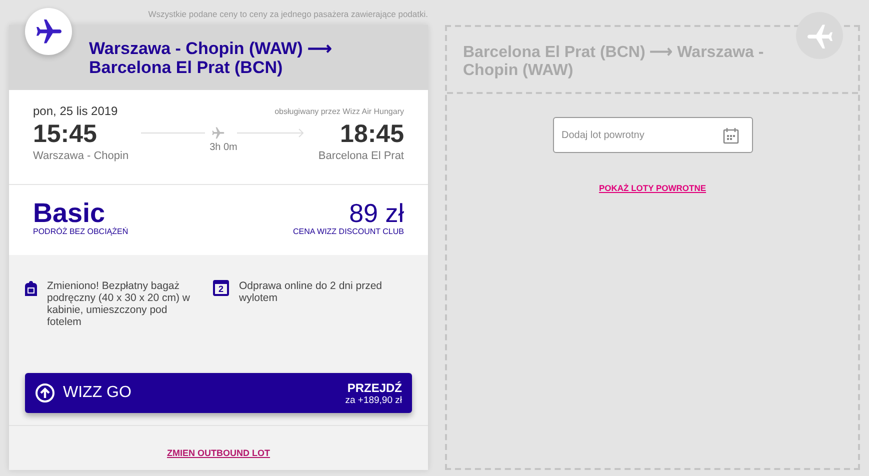  I want to click on route-title: Warszawa - Chopin (WAW) ⟶ Barcelona El Prat (BCN), so click(210, 57).